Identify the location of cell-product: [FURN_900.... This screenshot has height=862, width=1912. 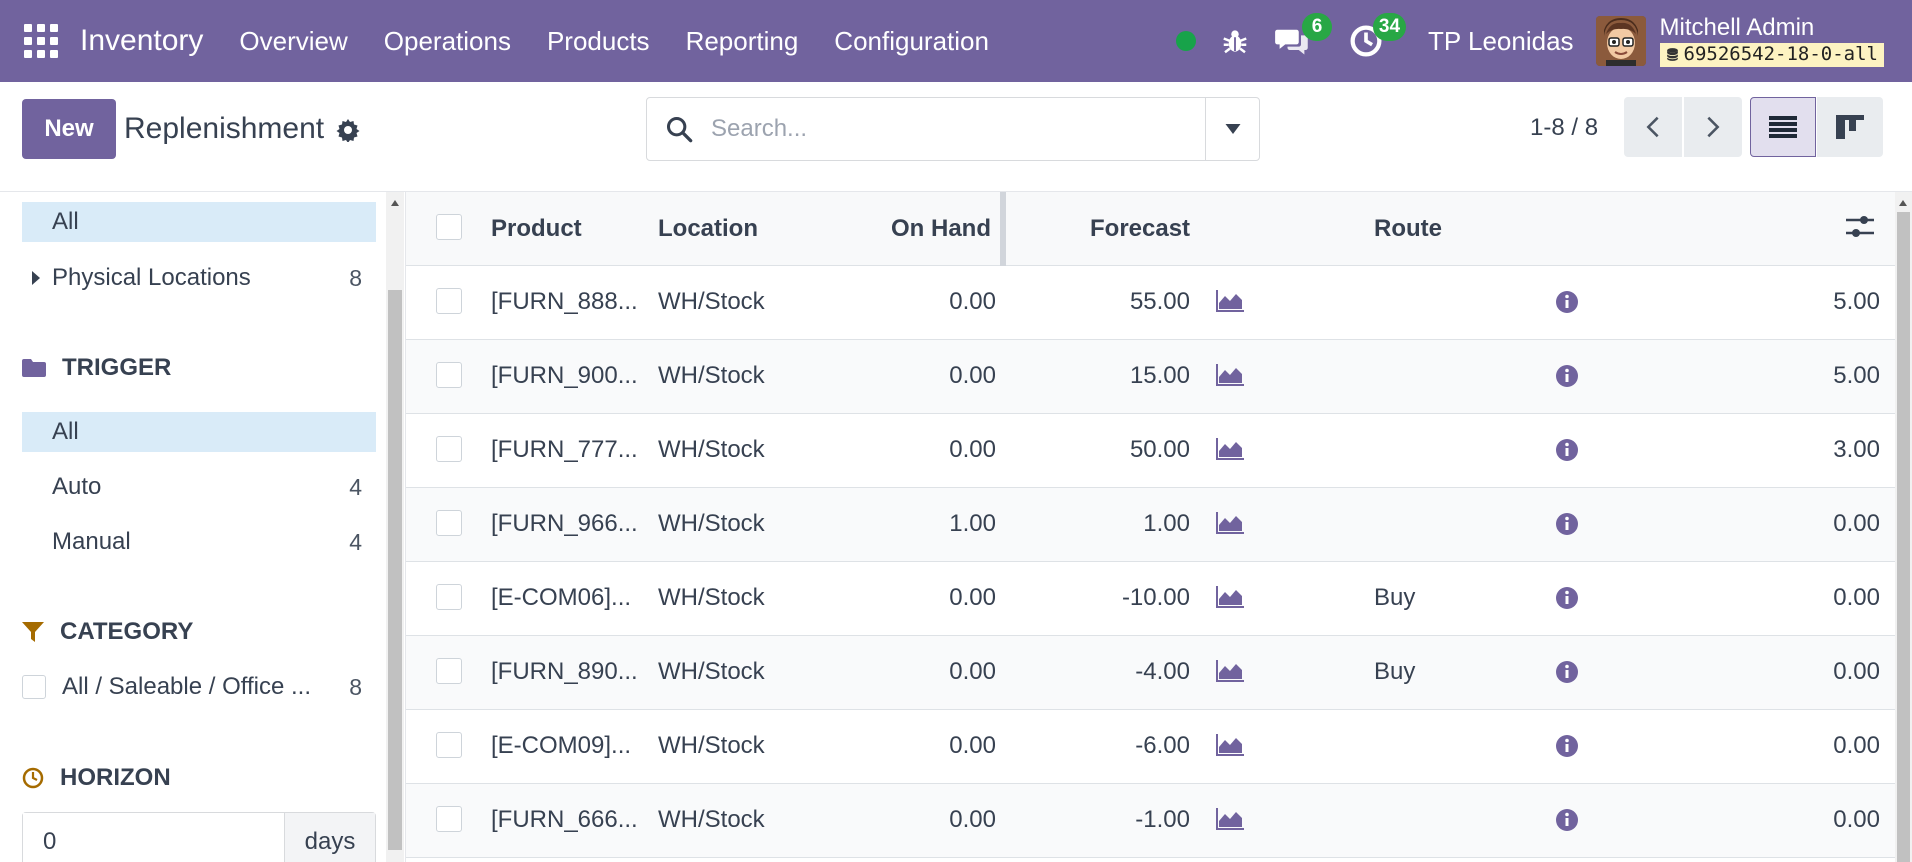
(564, 376).